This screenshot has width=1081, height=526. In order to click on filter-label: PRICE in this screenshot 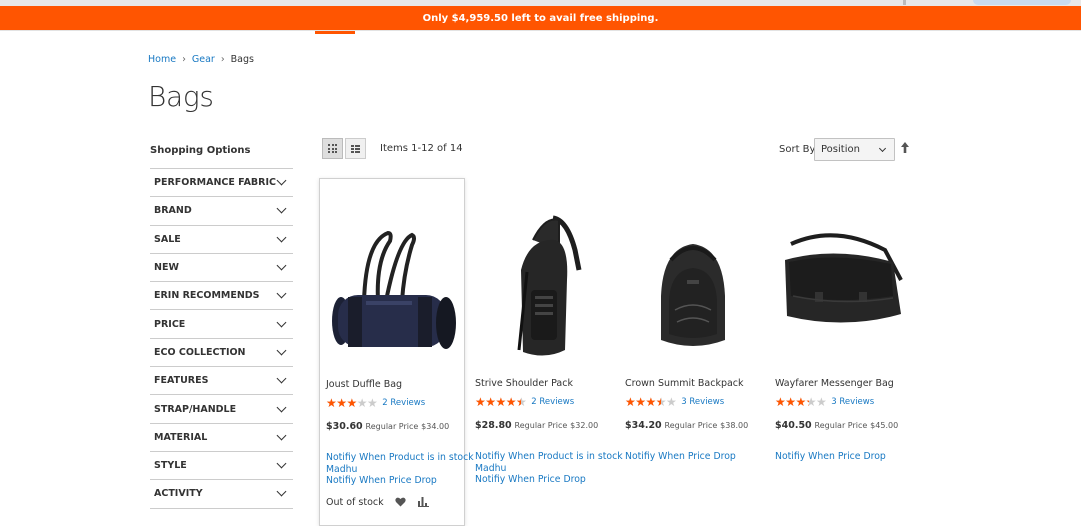, I will do `click(170, 324)`.